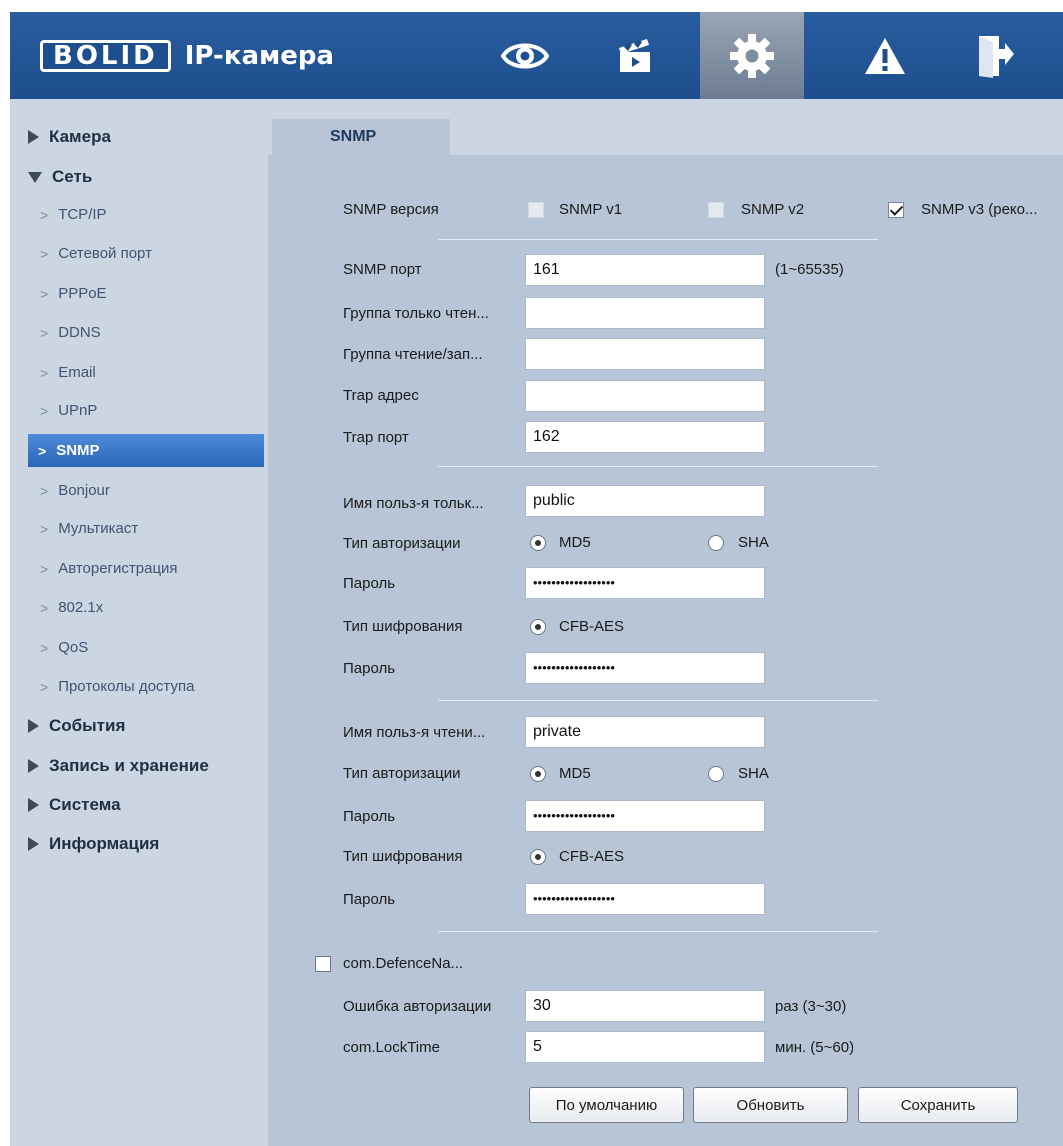 Image resolution: width=1063 pixels, height=1146 pixels. What do you see at coordinates (96, 253) in the screenshot?
I see `sidebar-item-network-port: > Сетевой порт` at bounding box center [96, 253].